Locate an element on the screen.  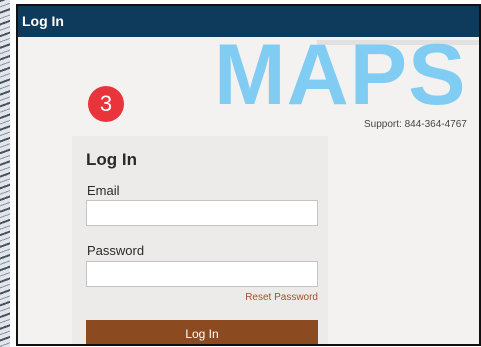
email-label: Email is located at coordinates (103, 190).